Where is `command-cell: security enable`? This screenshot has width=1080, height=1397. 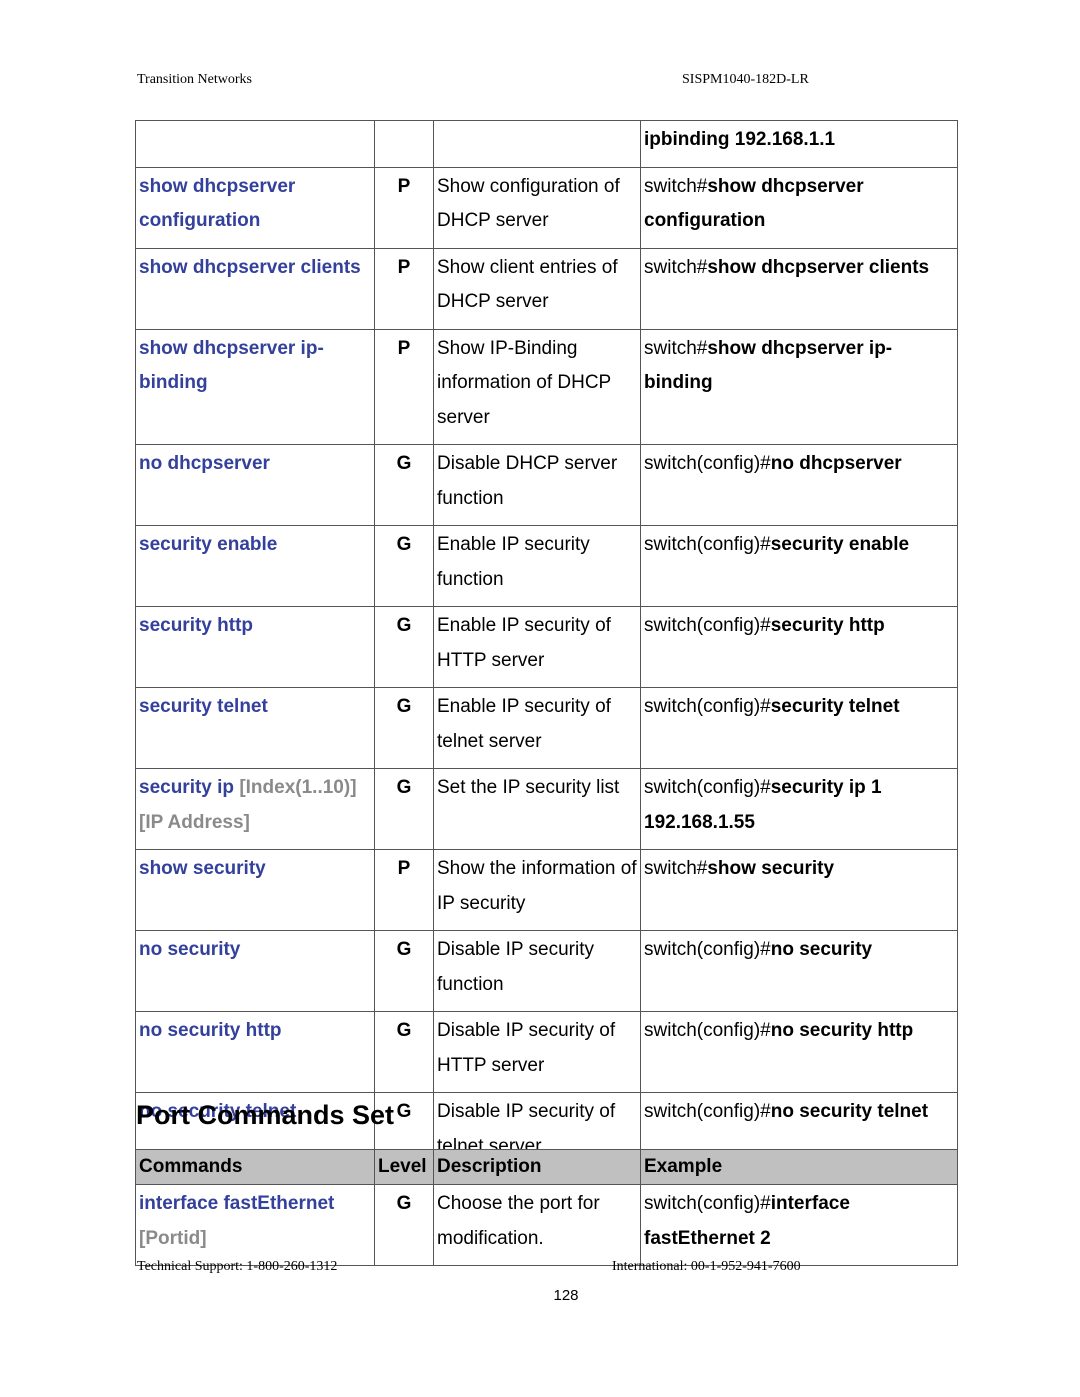 command-cell: security enable is located at coordinates (255, 566).